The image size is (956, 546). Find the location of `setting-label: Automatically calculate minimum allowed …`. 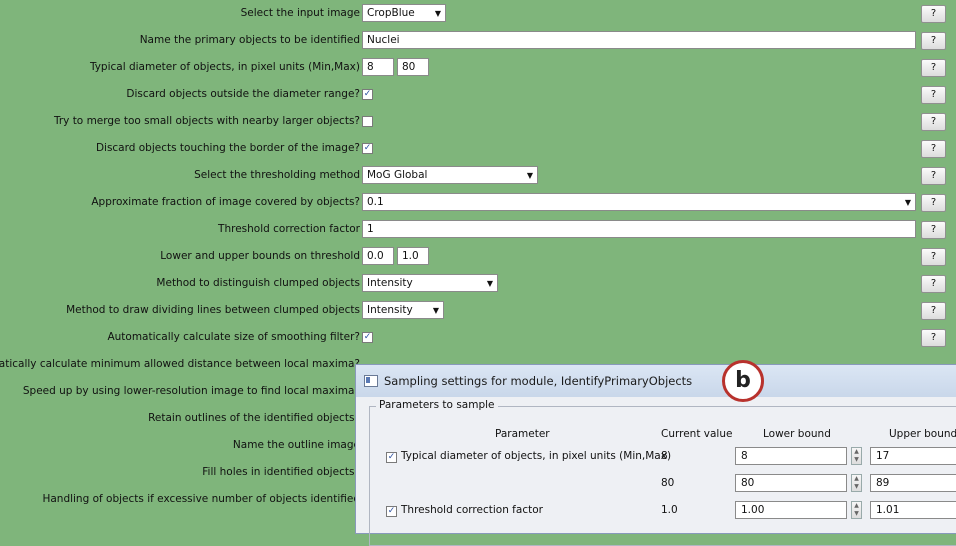

setting-label: Automatically calculate minimum allowed … is located at coordinates (180, 364).